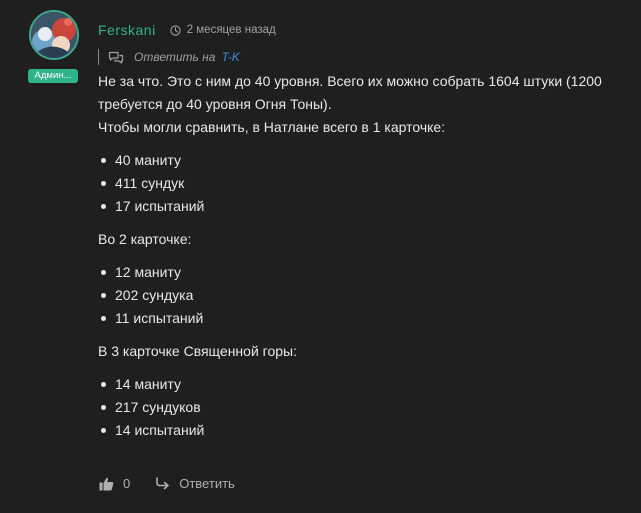 Image resolution: width=641 pixels, height=513 pixels. What do you see at coordinates (363, 318) in the screenshot?
I see `list-item: 11 испытаний` at bounding box center [363, 318].